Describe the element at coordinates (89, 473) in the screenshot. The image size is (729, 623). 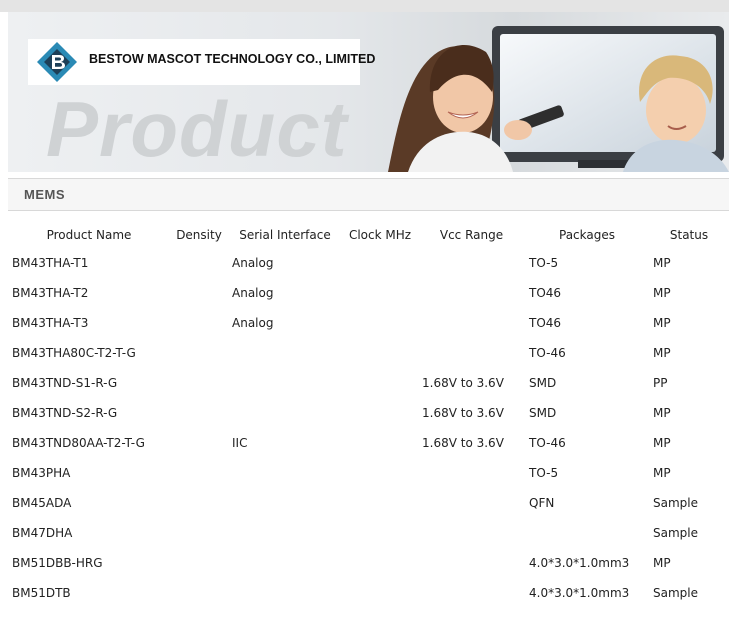
I see `cell-product-name: BM43PHA` at that location.